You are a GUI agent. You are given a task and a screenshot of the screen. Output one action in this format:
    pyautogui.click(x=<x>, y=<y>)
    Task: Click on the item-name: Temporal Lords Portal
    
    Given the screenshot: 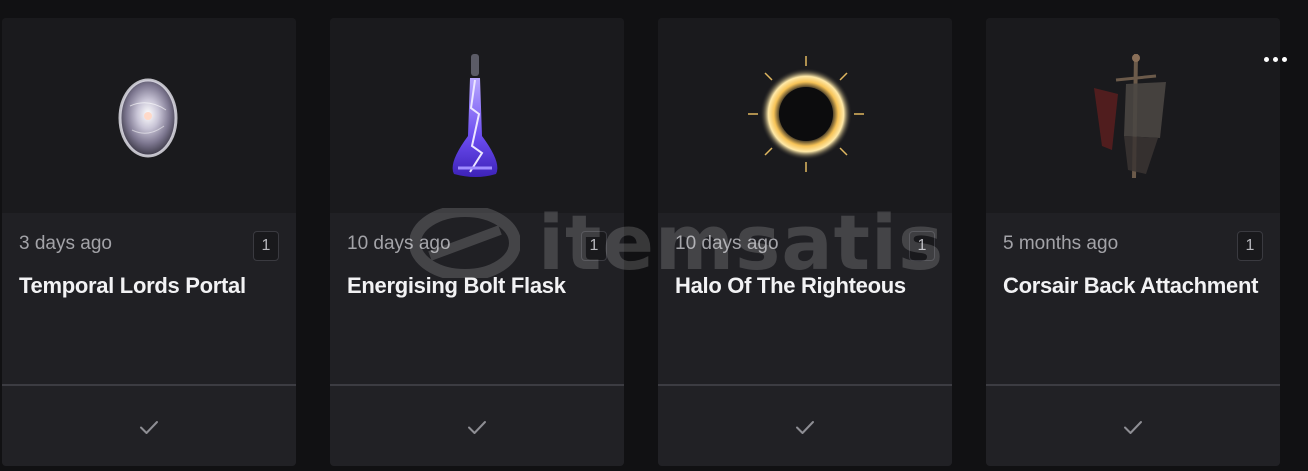 What is the action you would take?
    pyautogui.click(x=147, y=285)
    